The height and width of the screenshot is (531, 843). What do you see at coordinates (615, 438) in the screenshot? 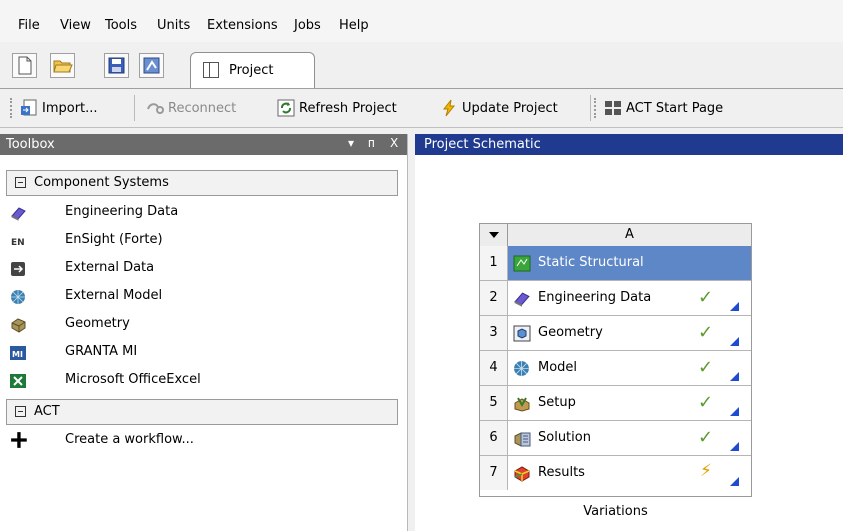
I see `system-row-solution: 6 Solution ✓` at bounding box center [615, 438].